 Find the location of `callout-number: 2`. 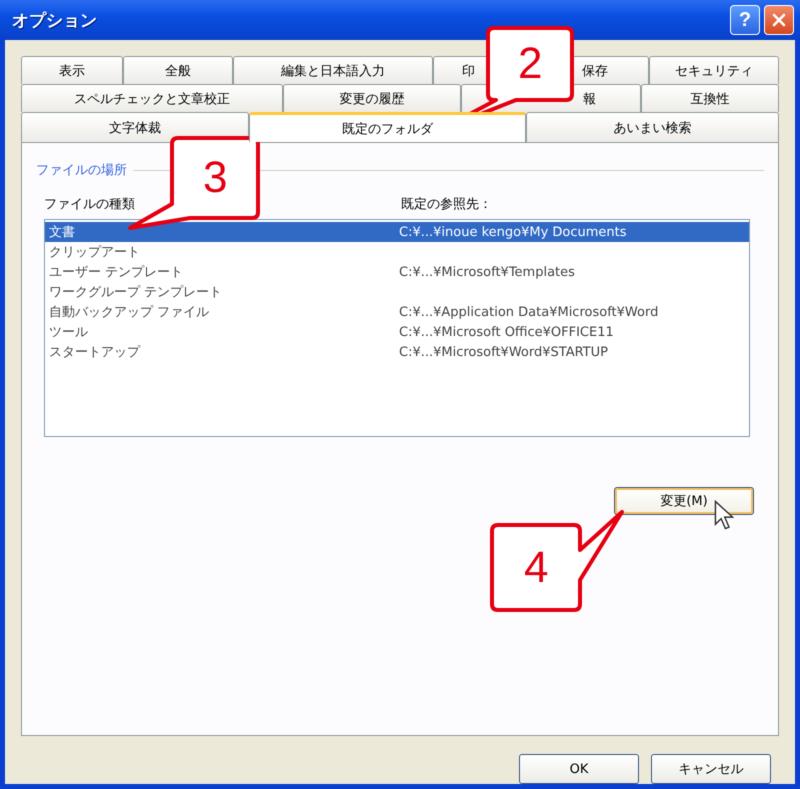

callout-number: 2 is located at coordinates (530, 64).